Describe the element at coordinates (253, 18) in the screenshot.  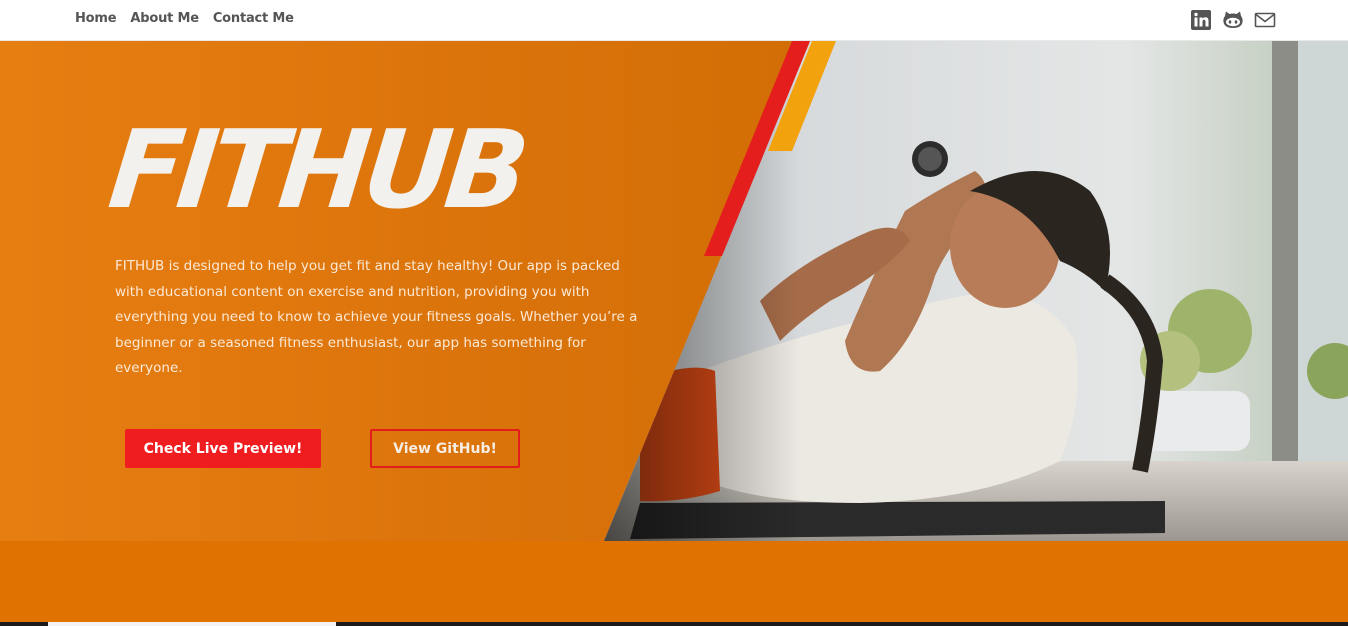
I see `nav-contact-link: Contact Me` at that location.